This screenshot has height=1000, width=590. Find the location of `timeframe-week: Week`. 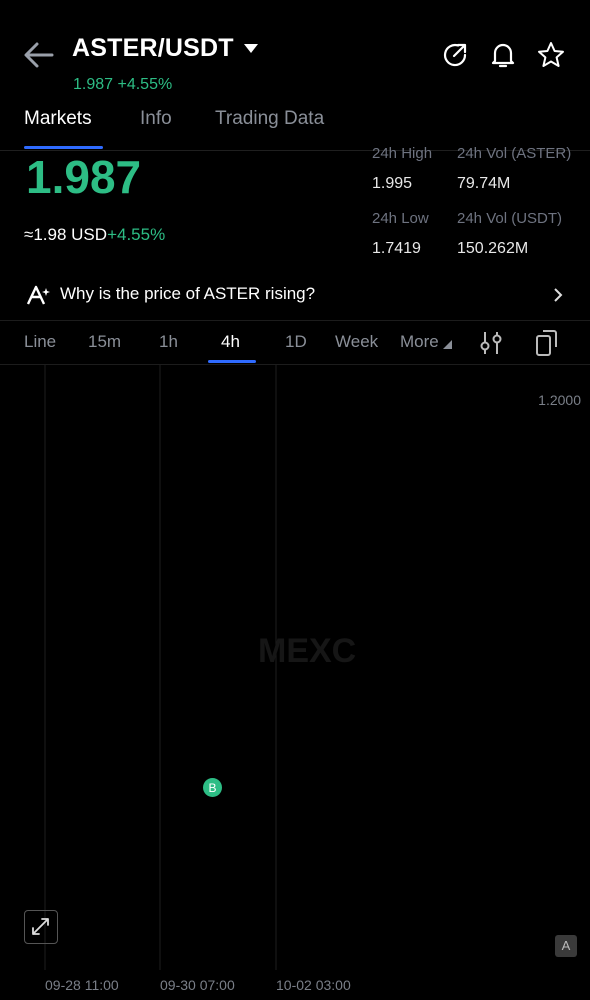

timeframe-week: Week is located at coordinates (356, 342).